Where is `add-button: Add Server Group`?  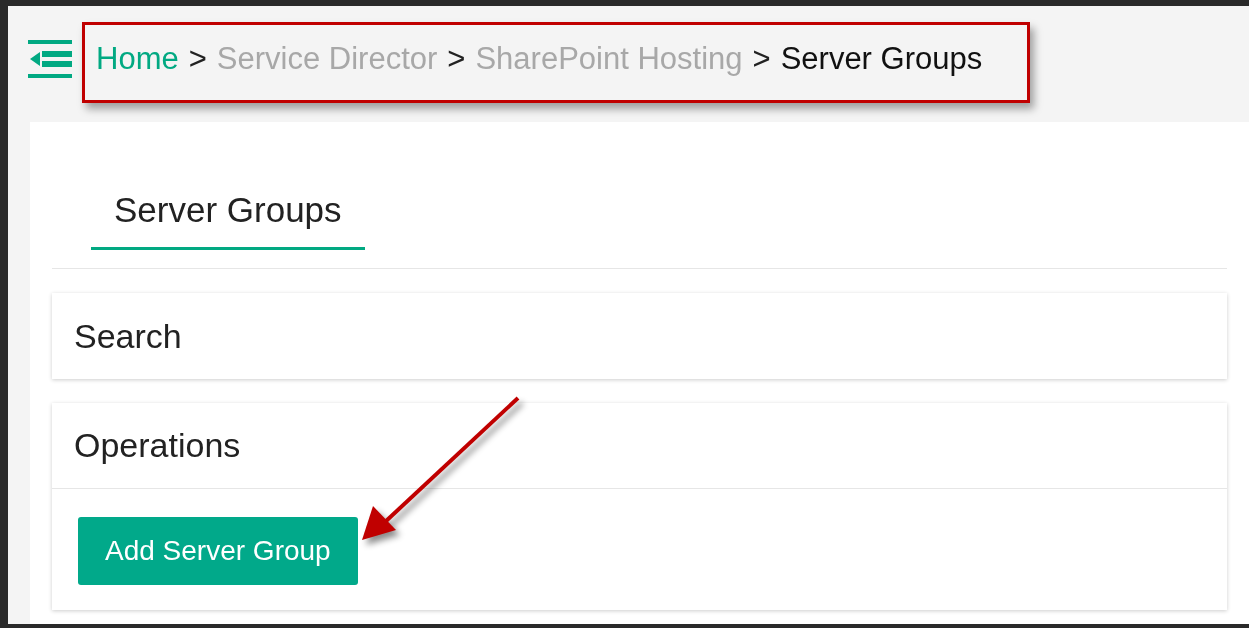
add-button: Add Server Group is located at coordinates (218, 551).